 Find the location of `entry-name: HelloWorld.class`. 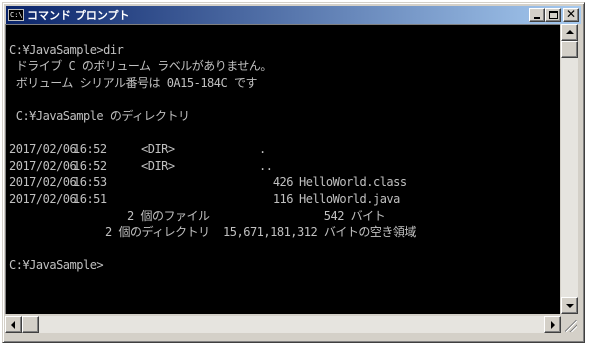

entry-name: HelloWorld.class is located at coordinates (353, 182).